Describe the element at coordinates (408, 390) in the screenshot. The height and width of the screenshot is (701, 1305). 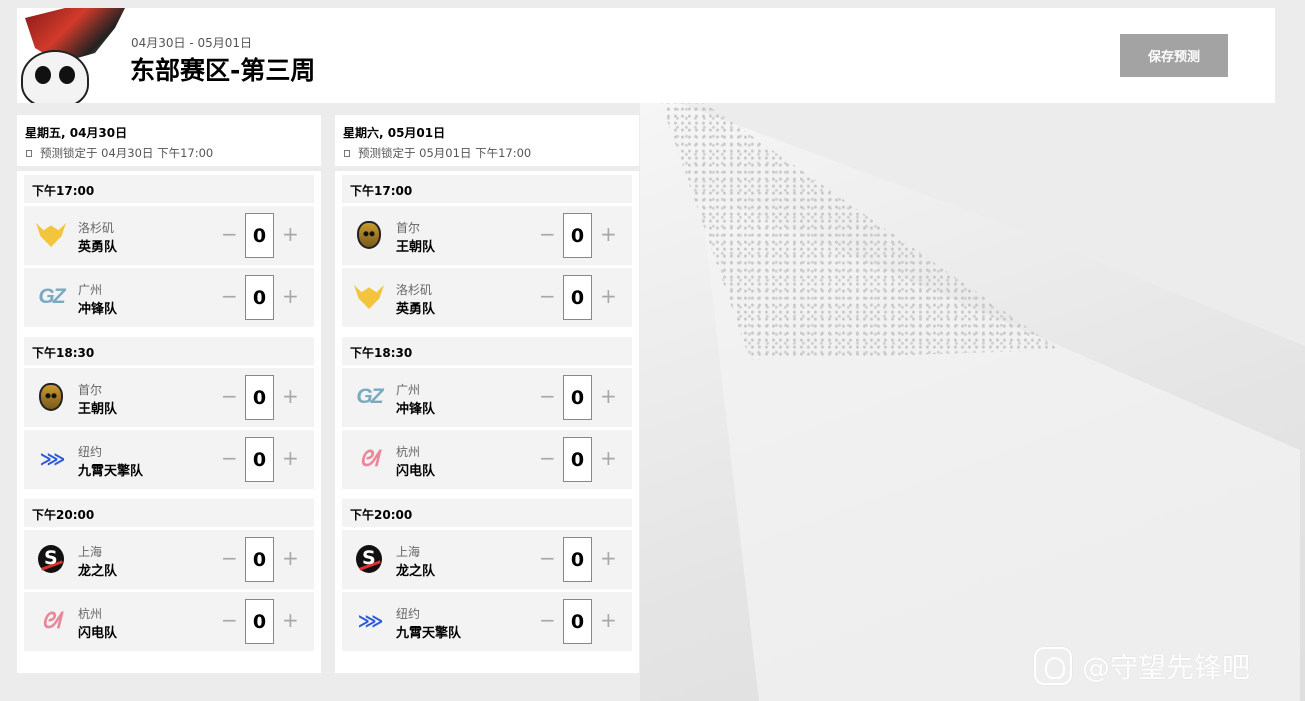
I see `team-city: 广州` at that location.